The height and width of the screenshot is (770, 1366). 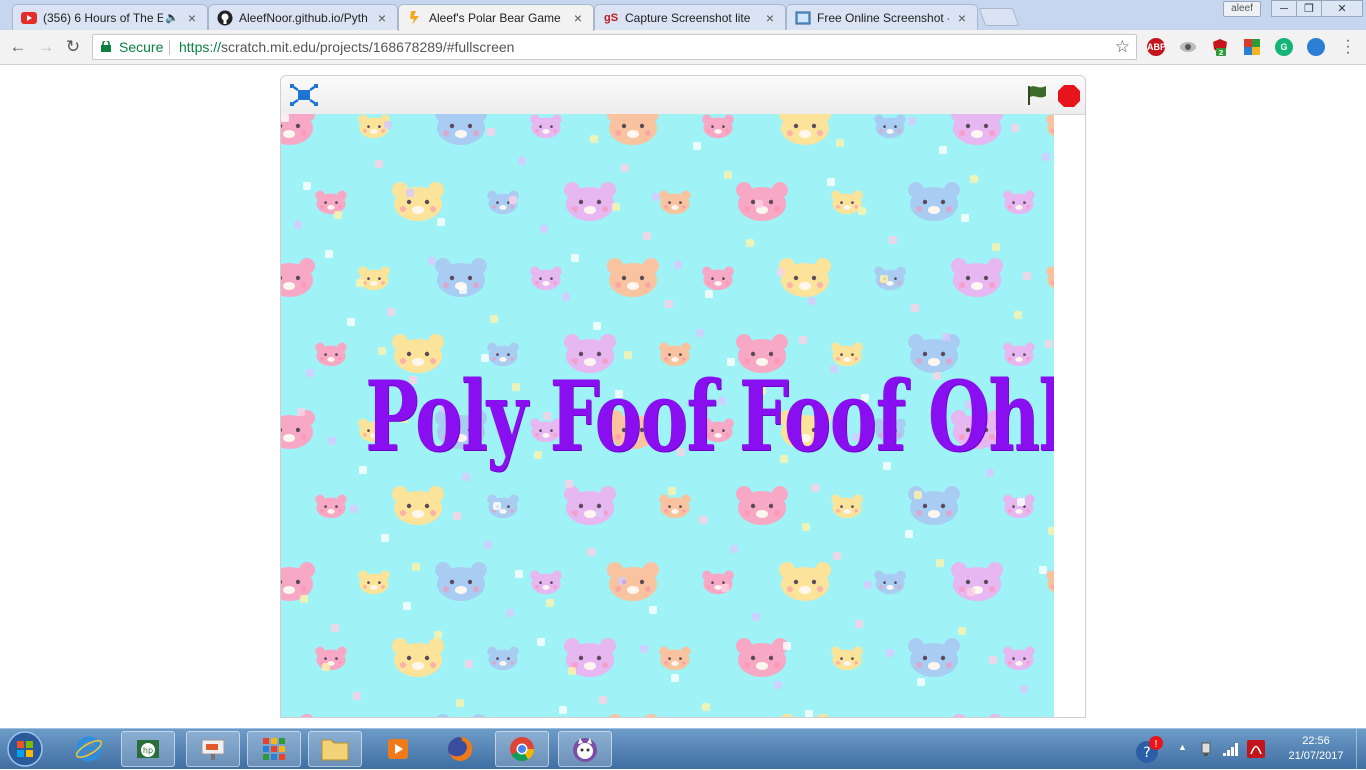 I want to click on system-clock: 22:56 21/07/2017, so click(x=1316, y=749).